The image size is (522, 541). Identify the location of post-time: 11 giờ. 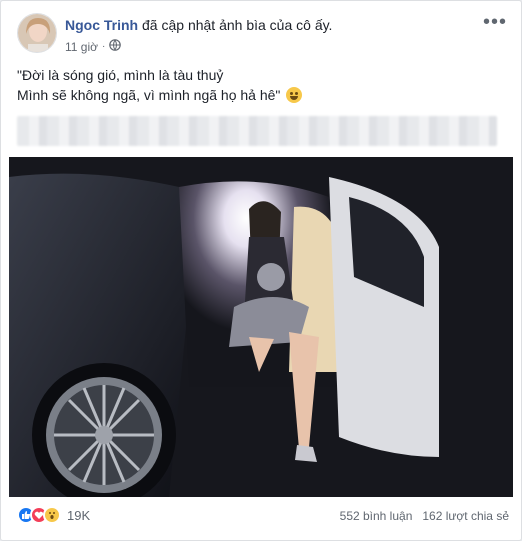
(81, 47).